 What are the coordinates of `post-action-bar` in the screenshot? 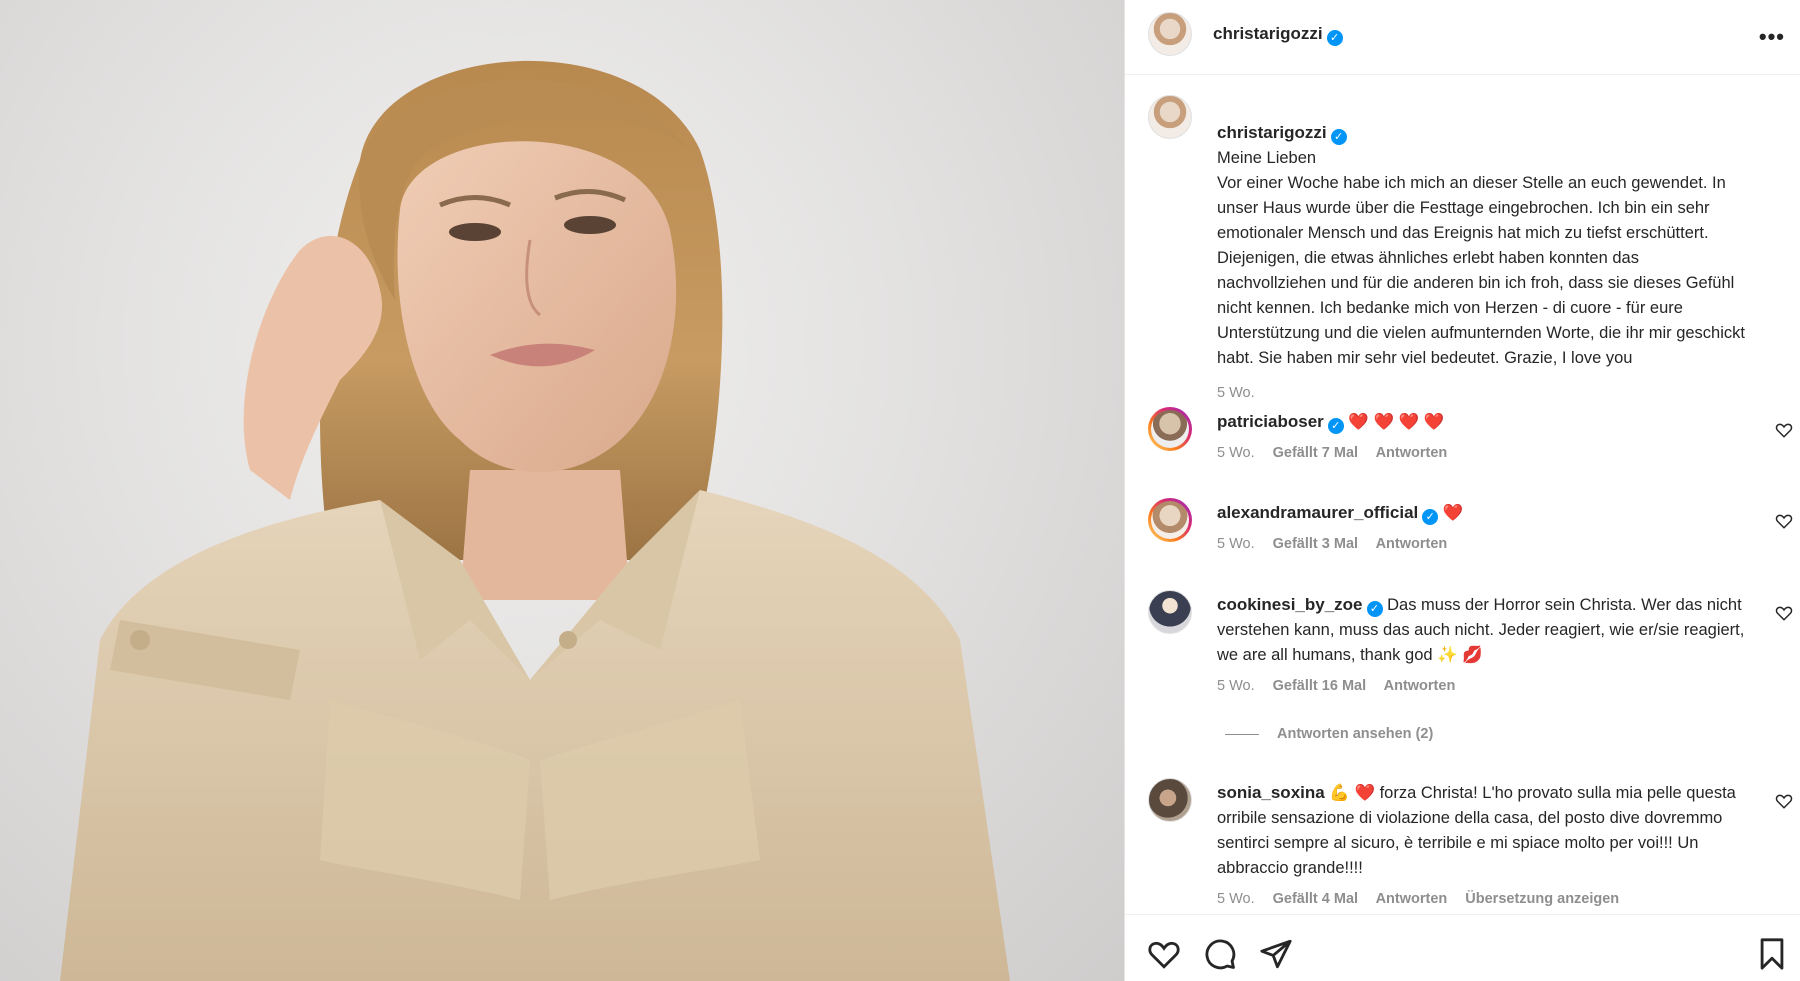 It's located at (1462, 947).